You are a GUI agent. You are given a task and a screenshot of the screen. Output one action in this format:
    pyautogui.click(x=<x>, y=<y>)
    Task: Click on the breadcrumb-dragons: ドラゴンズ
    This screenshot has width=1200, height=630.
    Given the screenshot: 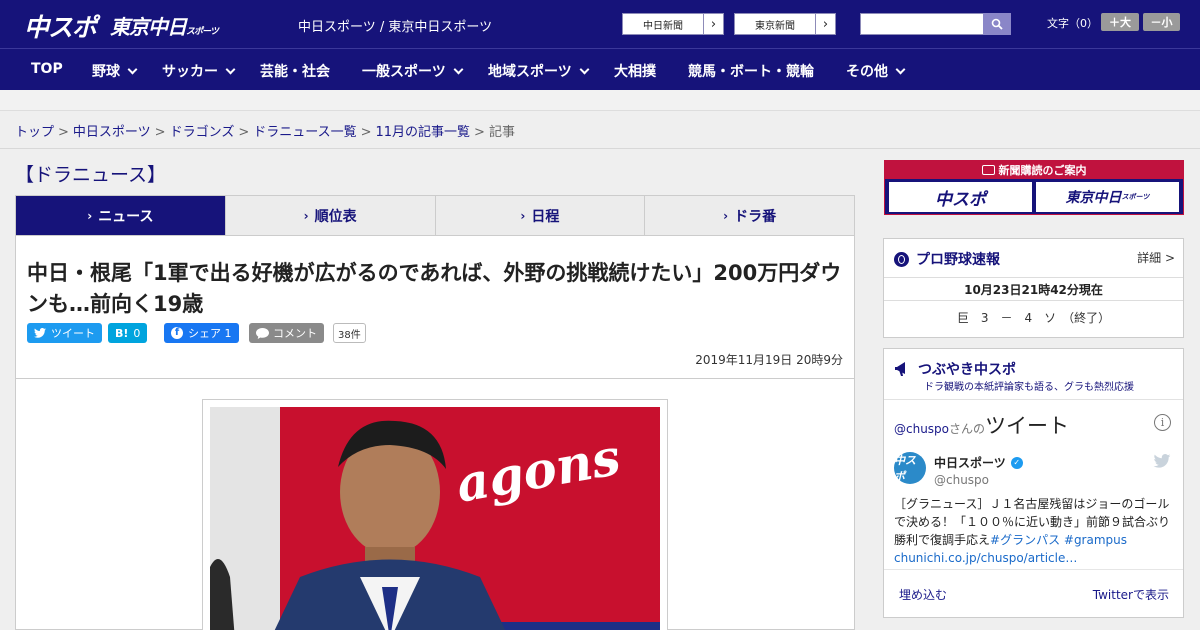 What is the action you would take?
    pyautogui.click(x=202, y=132)
    